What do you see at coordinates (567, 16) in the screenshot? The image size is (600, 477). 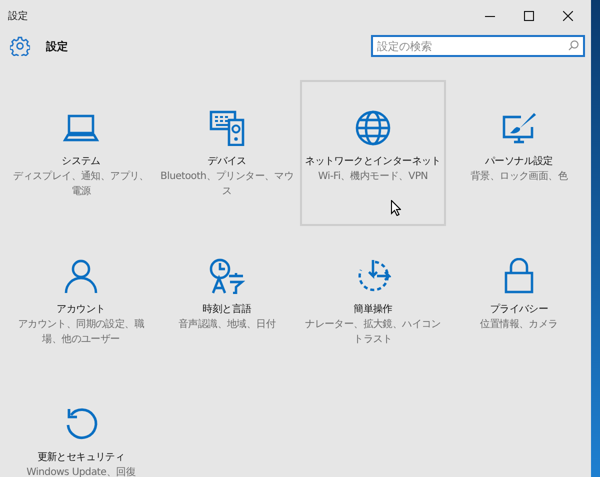 I see `close-icon` at bounding box center [567, 16].